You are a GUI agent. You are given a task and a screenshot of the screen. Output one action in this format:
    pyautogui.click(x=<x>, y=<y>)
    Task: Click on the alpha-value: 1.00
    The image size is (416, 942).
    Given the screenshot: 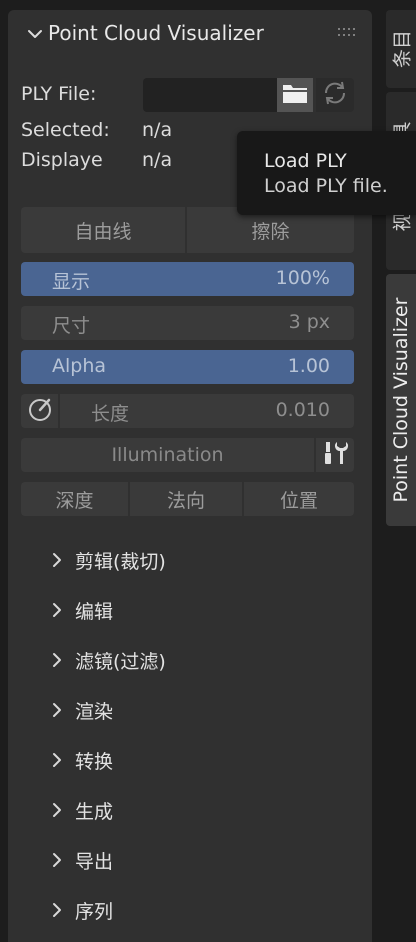 What is the action you would take?
    pyautogui.click(x=308, y=366)
    